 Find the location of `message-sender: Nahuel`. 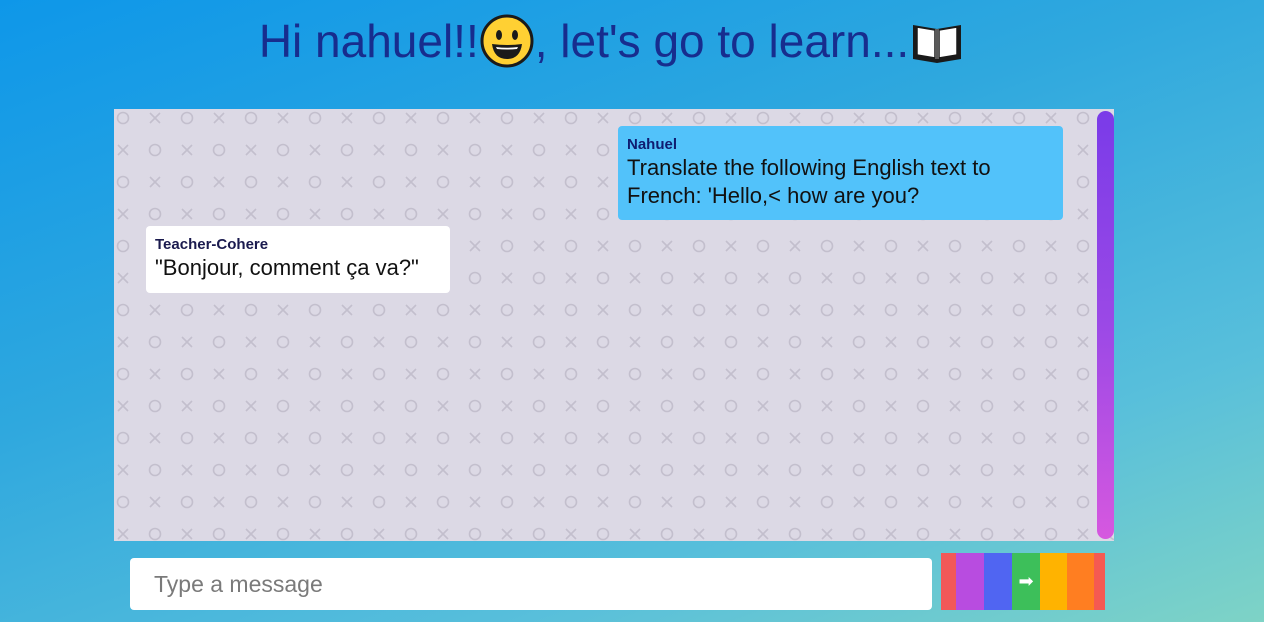

message-sender: Nahuel is located at coordinates (652, 144).